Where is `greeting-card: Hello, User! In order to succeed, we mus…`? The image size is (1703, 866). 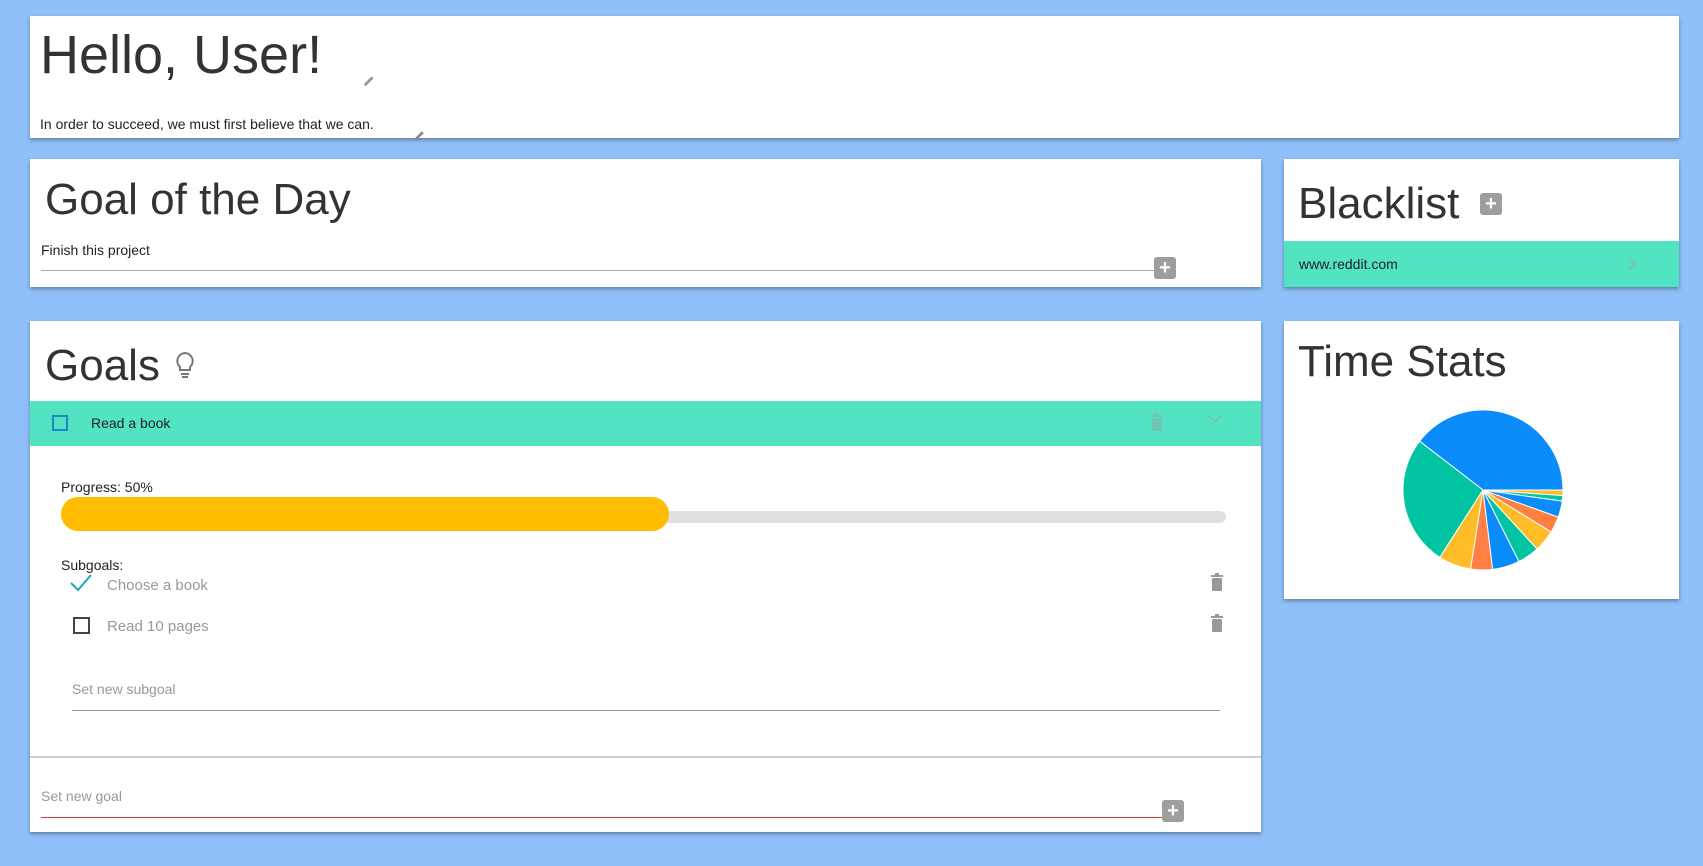
greeting-card: Hello, User! In order to succeed, we mus… is located at coordinates (854, 78).